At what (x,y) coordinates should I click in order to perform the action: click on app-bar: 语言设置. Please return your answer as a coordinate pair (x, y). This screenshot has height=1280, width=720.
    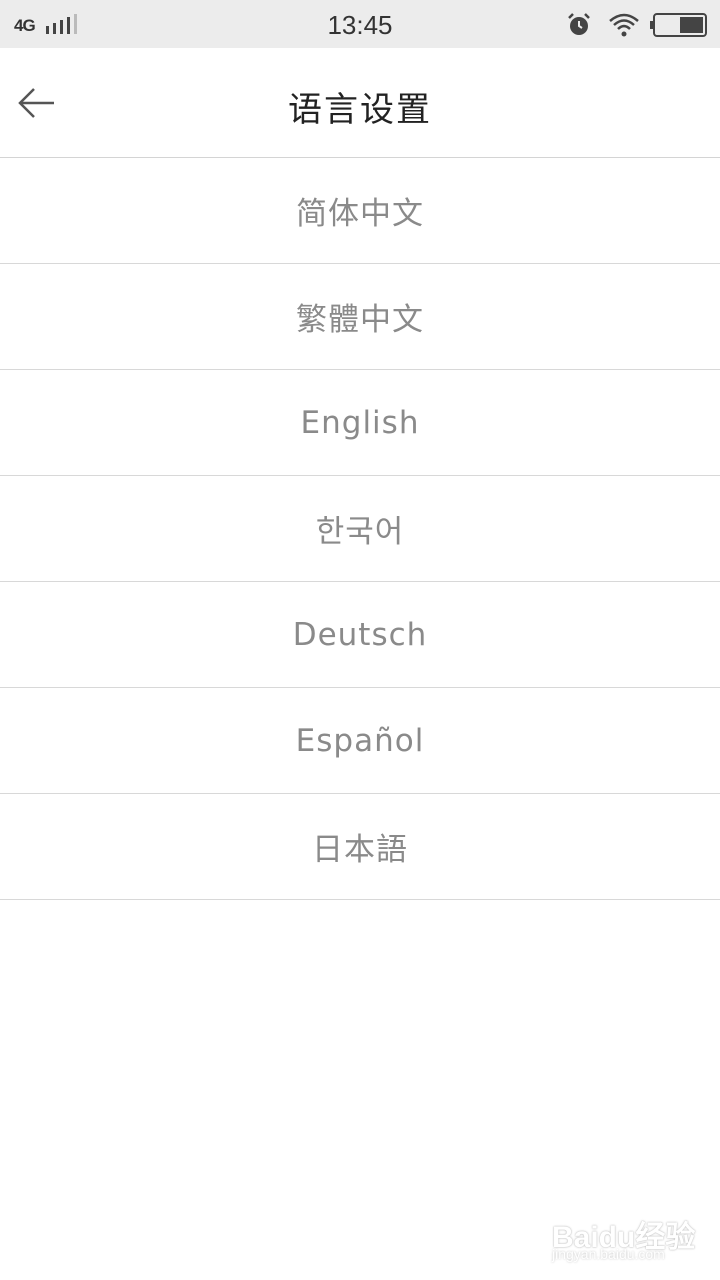
    Looking at the image, I should click on (360, 103).